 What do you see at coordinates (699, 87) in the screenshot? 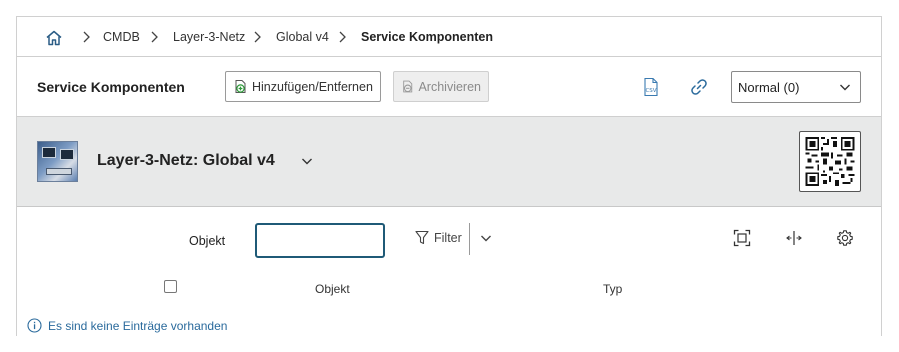
I see `link-icon` at bounding box center [699, 87].